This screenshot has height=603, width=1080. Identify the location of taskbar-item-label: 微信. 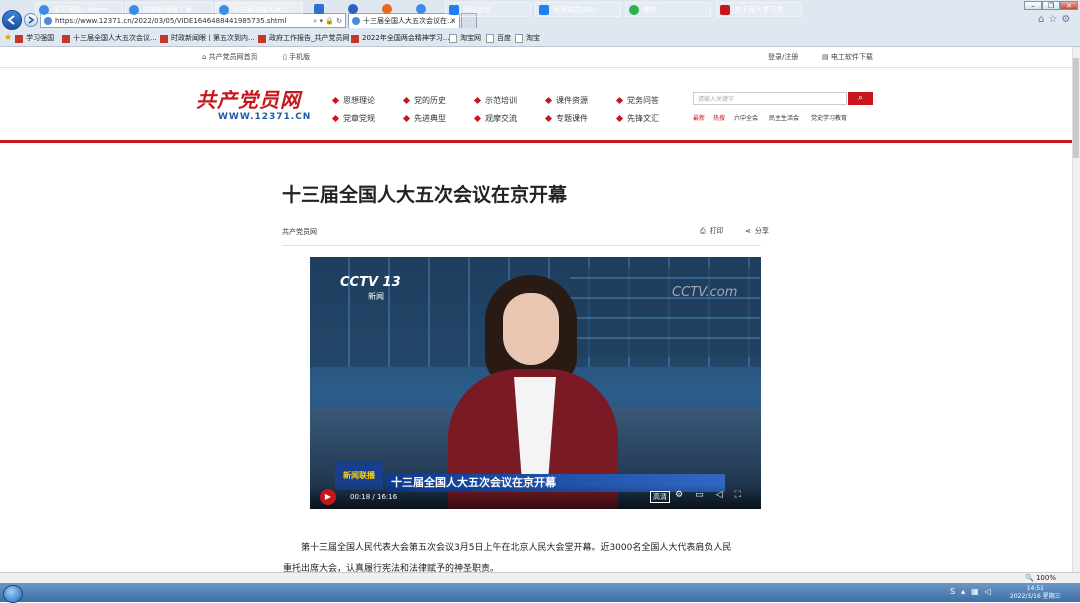
(650, 10).